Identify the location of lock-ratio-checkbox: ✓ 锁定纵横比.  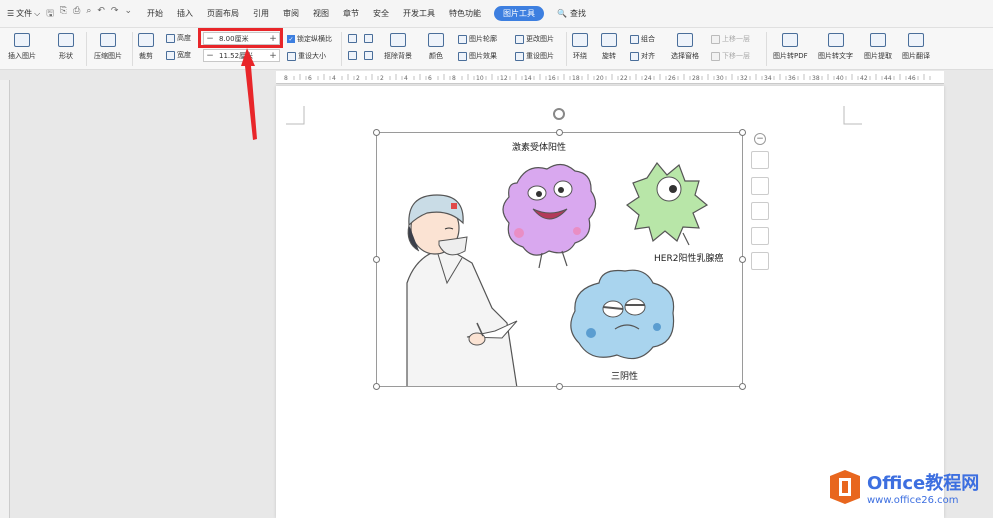
(309, 39).